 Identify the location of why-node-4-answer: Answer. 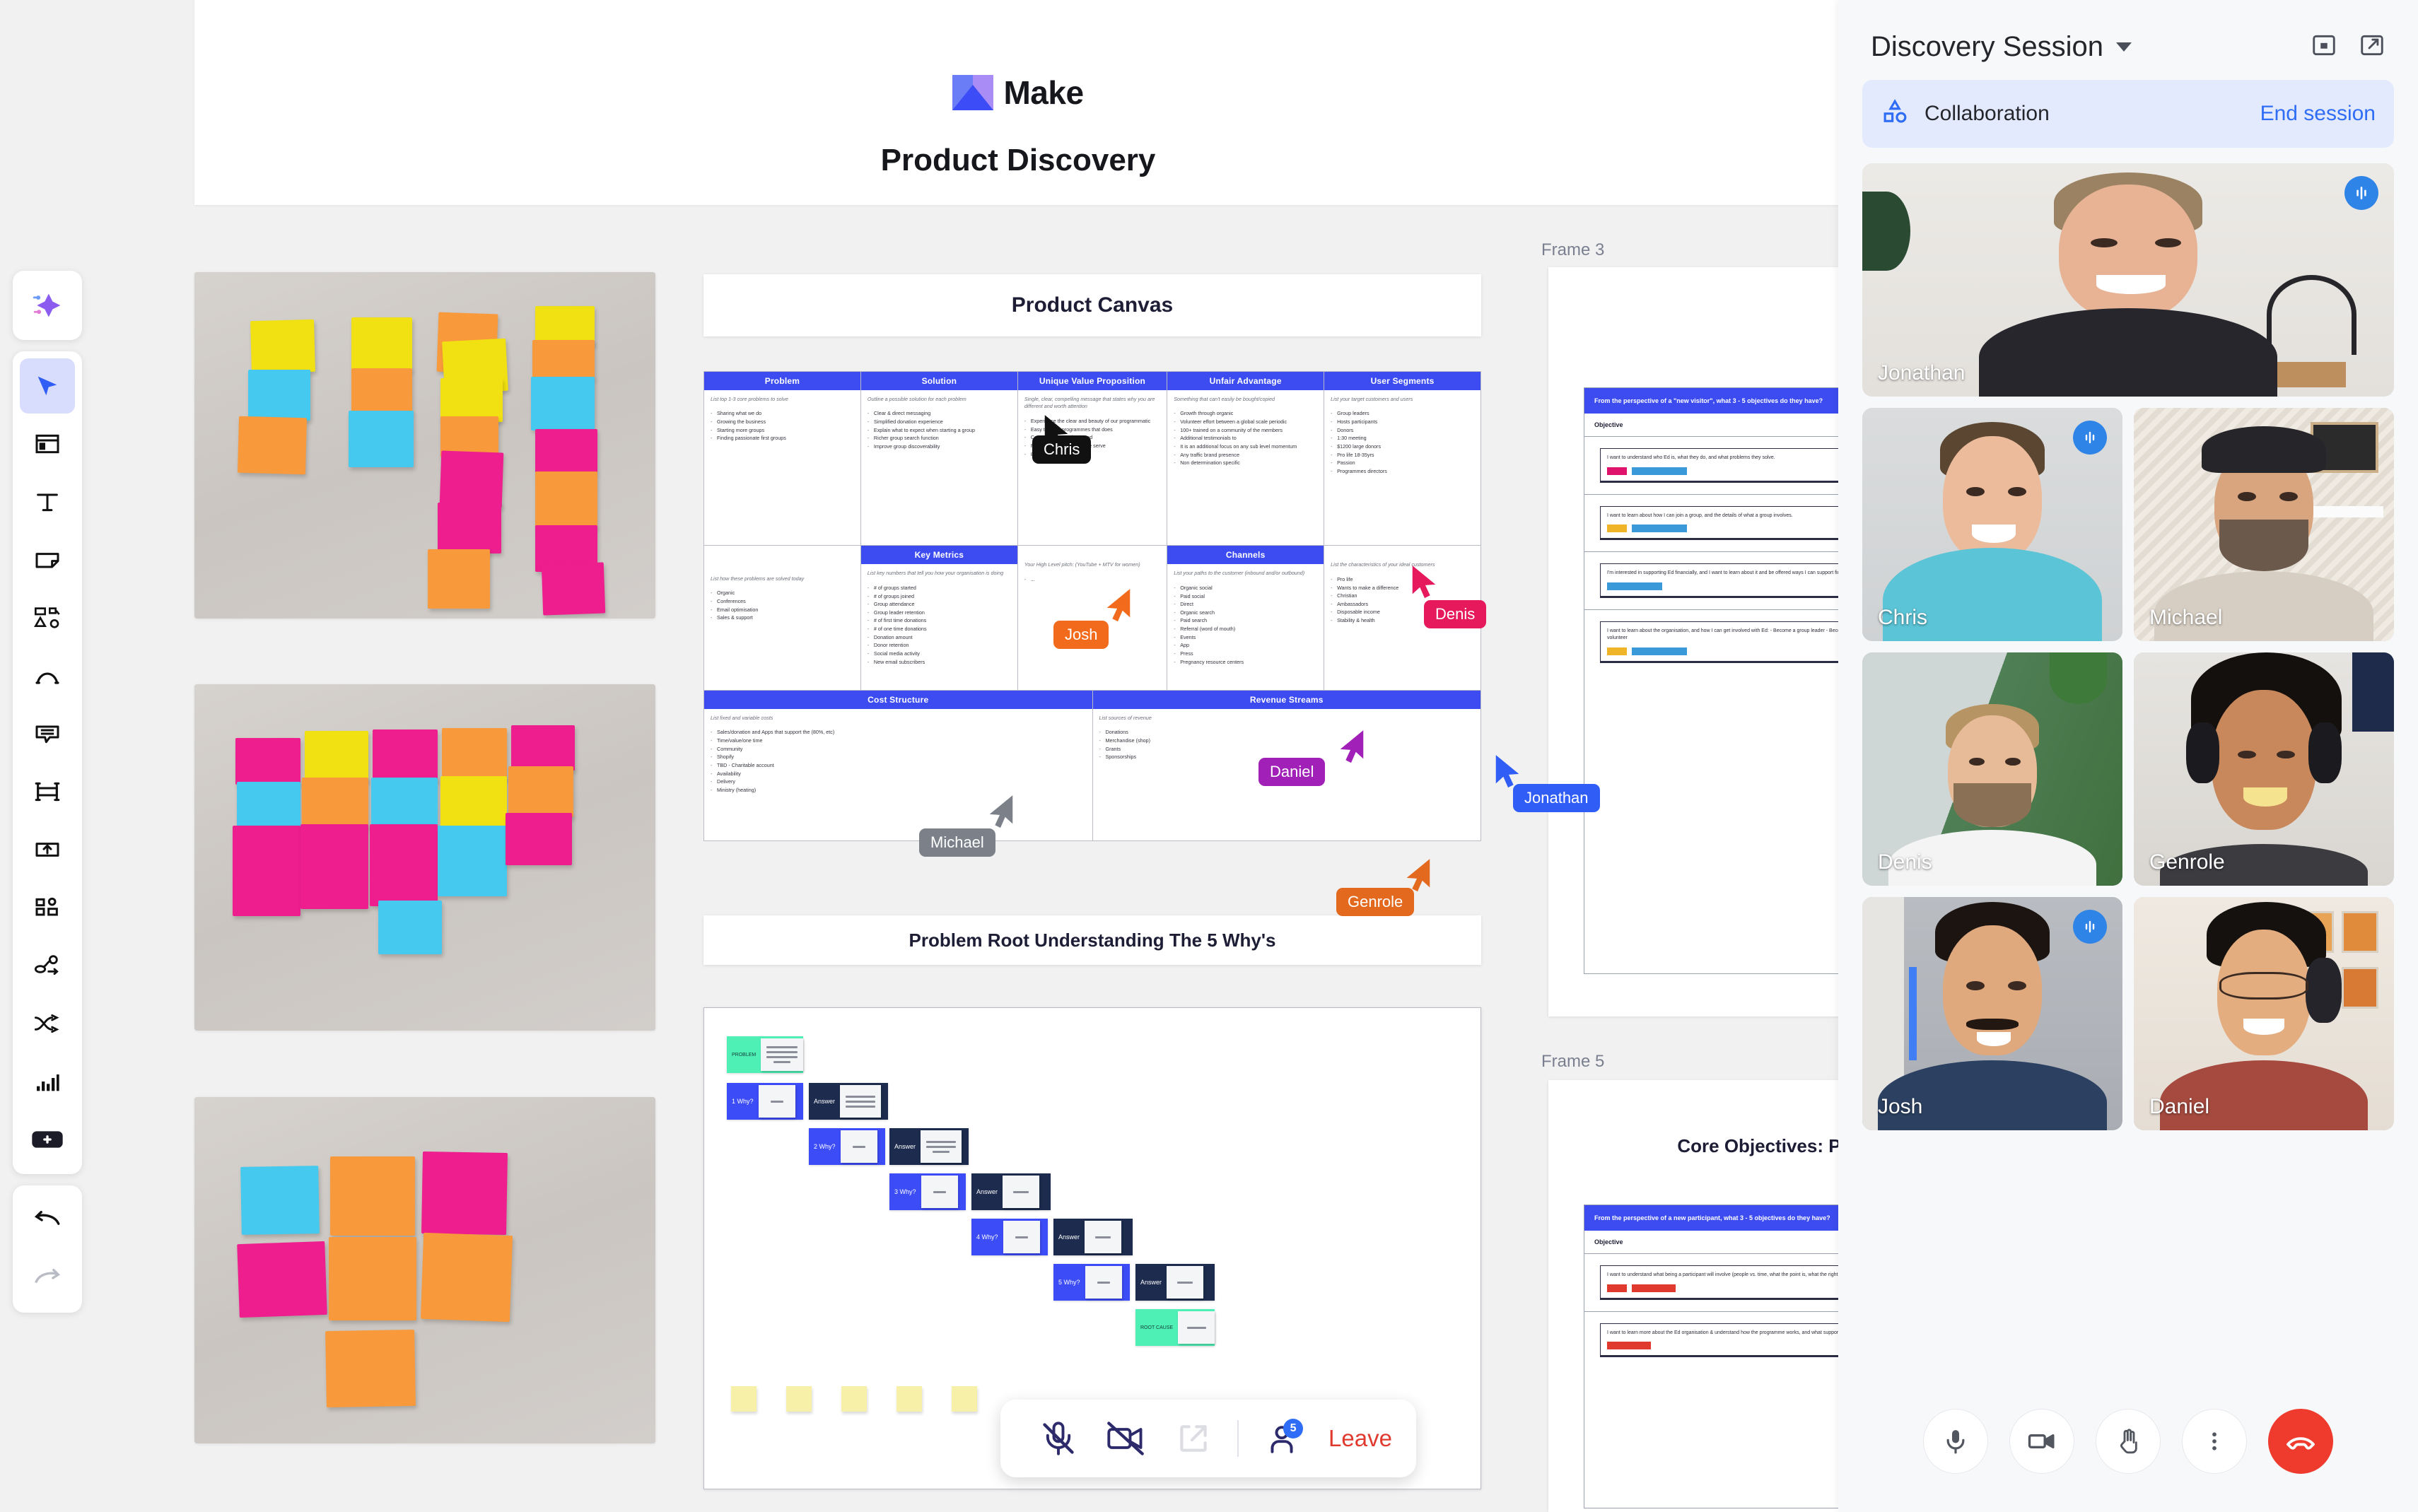
(1093, 1237).